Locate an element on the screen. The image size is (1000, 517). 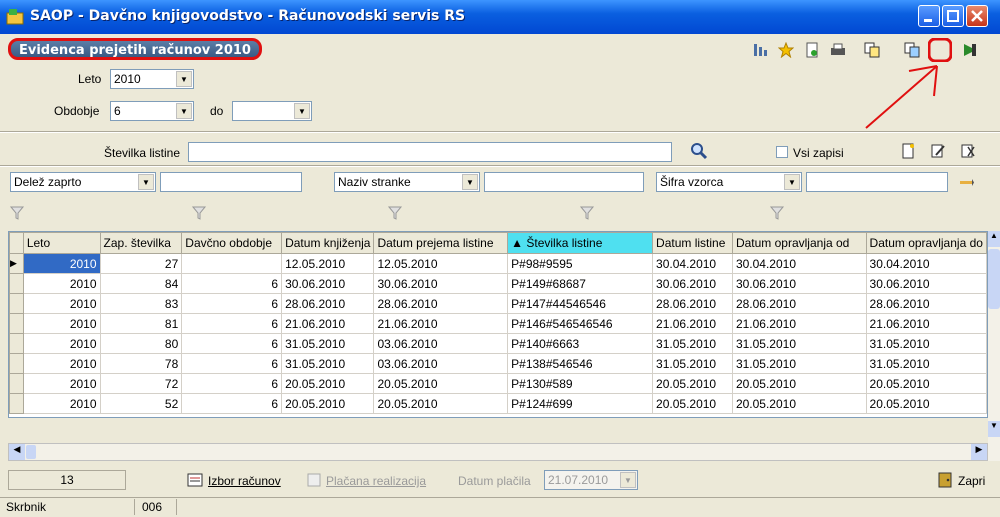
do-select: ▼ is located at coordinates (272, 111).